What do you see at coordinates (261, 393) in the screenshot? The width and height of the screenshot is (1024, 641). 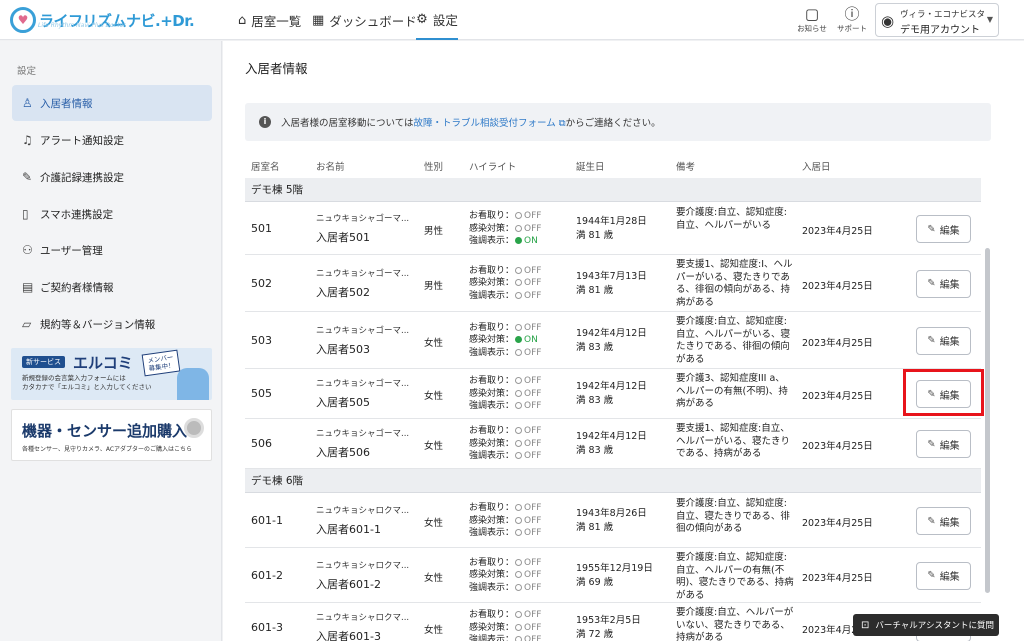 I see `room-name: 505` at bounding box center [261, 393].